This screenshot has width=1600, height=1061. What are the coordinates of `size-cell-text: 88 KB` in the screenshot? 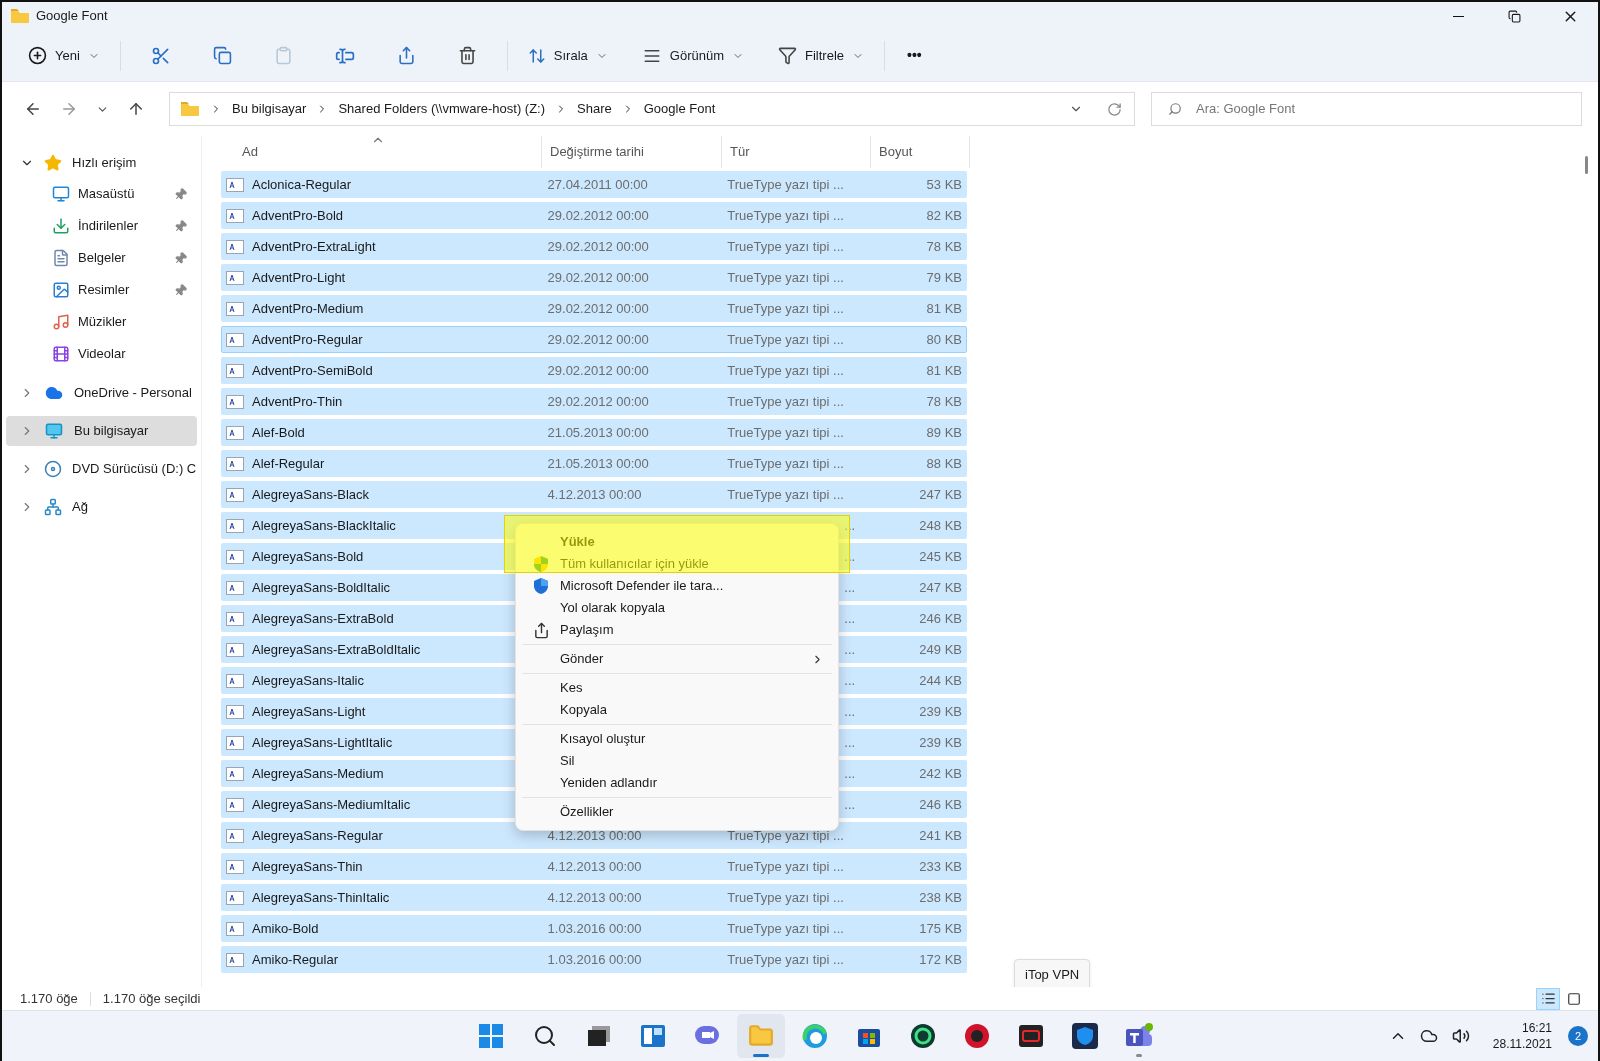 It's located at (944, 463).